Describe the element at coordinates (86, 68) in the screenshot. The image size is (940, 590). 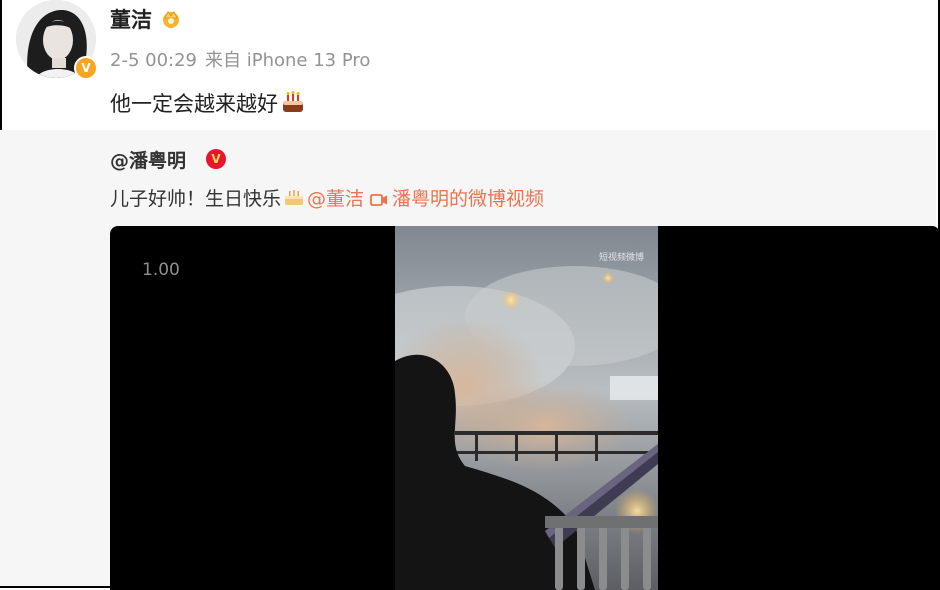
I see `verified-icon: V` at that location.